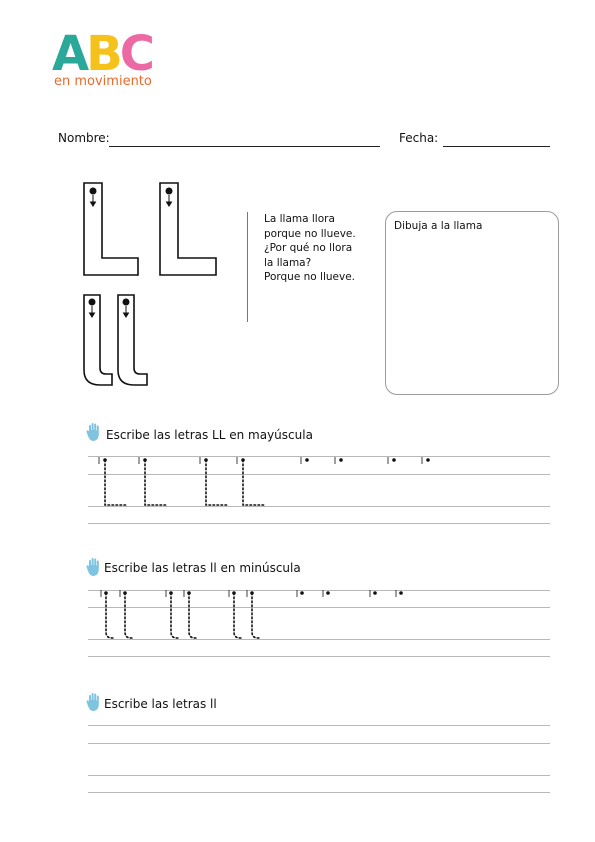 The width and height of the screenshot is (595, 842). Describe the element at coordinates (438, 226) in the screenshot. I see `drawing-box-label: Dibuja a la llama` at that location.